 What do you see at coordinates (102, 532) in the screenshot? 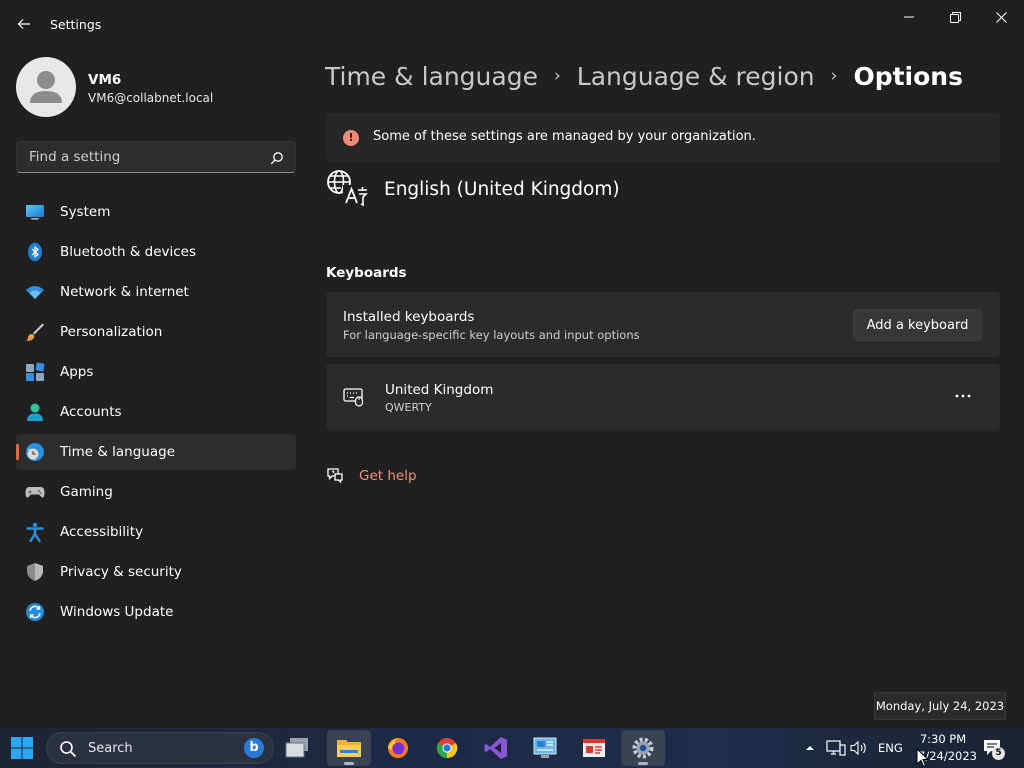
I see `sidebar-item-label: Accessibility` at bounding box center [102, 532].